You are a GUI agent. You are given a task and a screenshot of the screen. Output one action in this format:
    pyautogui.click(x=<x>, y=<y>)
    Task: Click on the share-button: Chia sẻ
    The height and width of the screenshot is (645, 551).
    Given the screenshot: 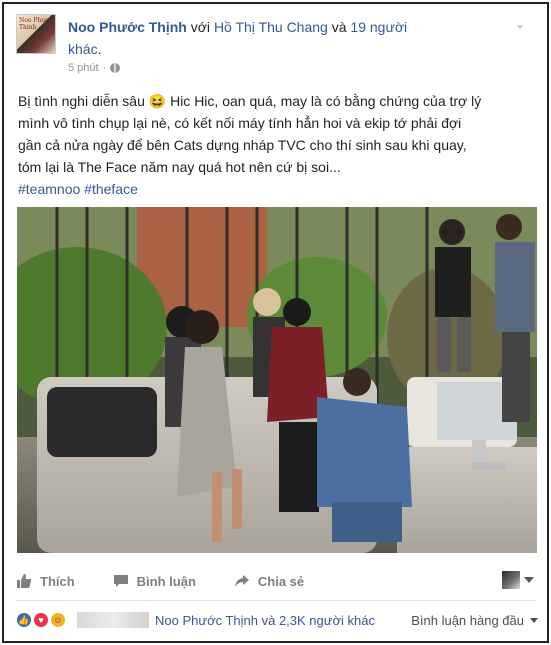 What is the action you would take?
    pyautogui.click(x=269, y=581)
    